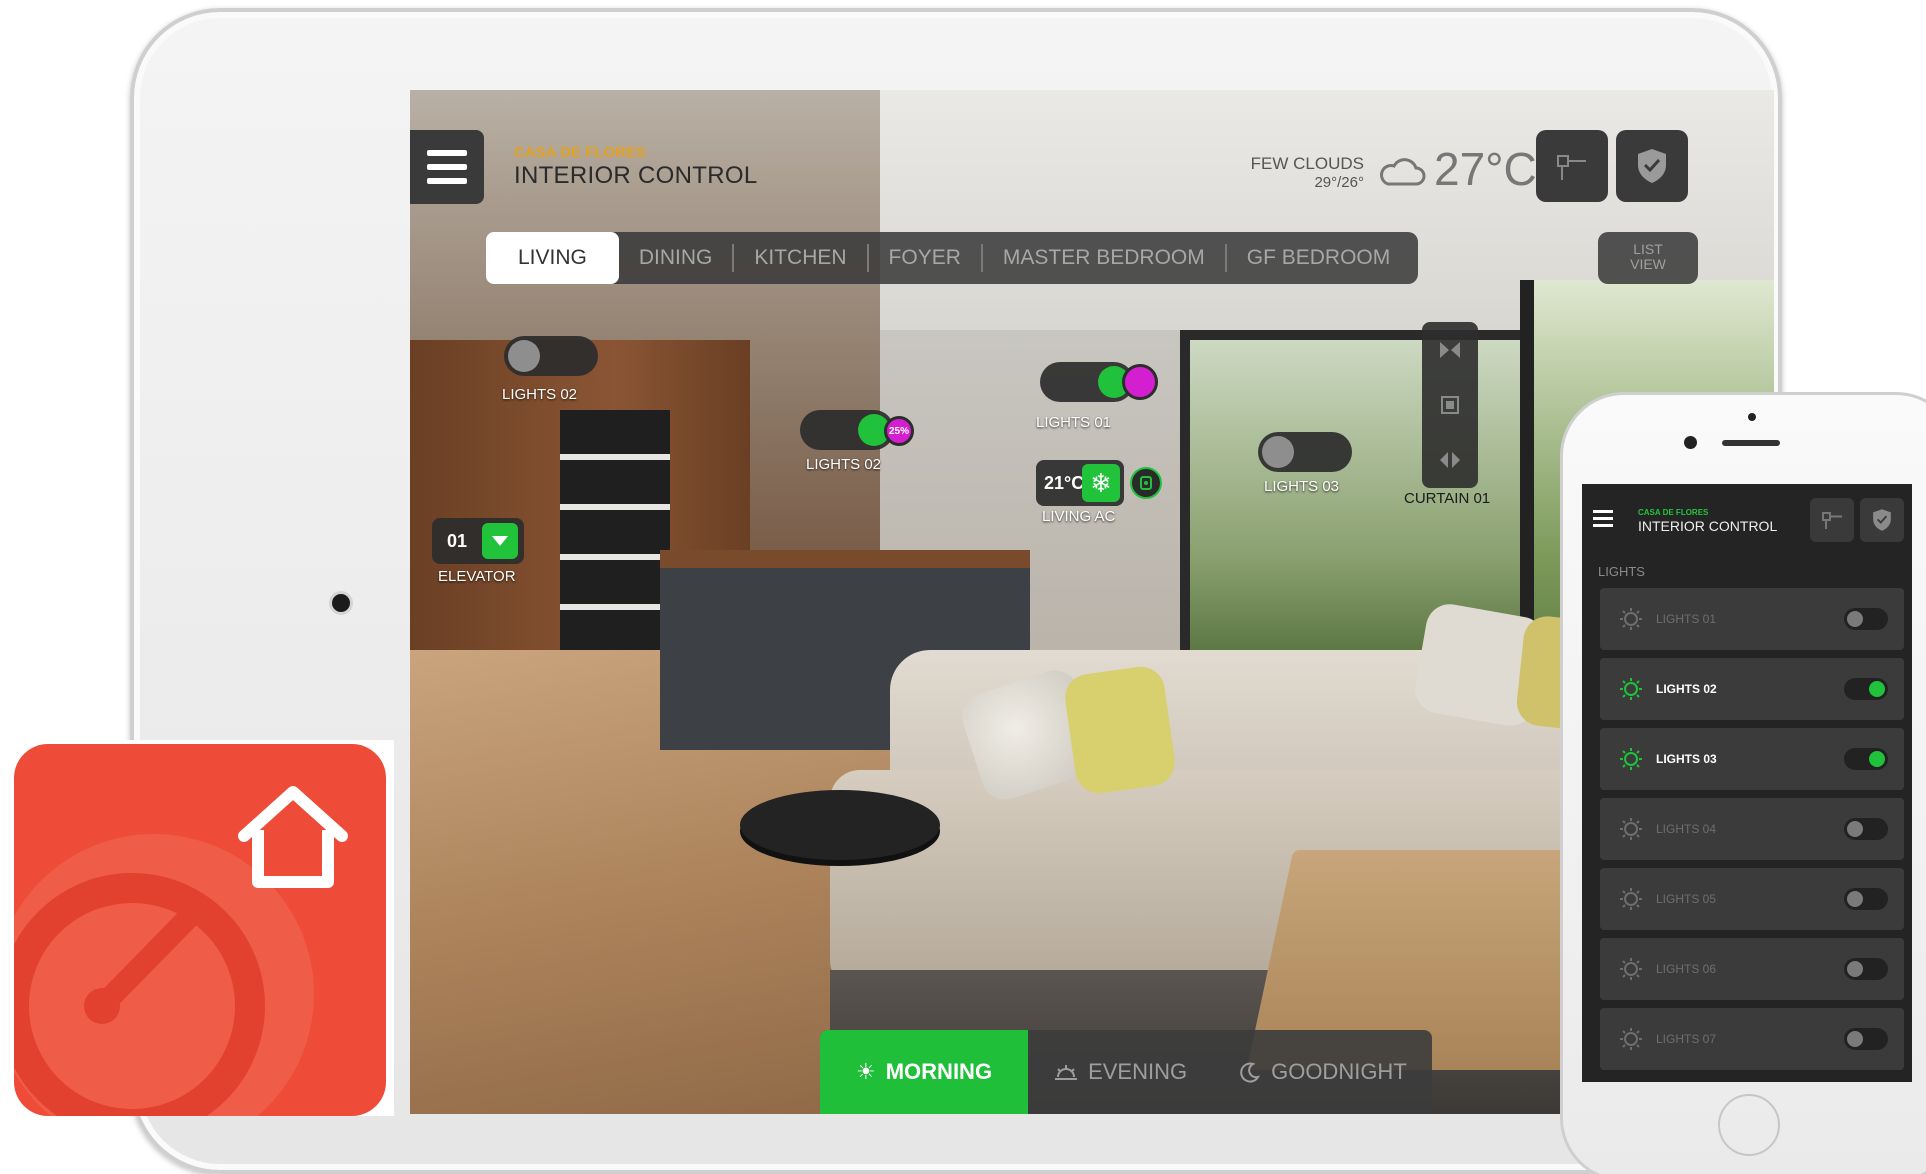 The width and height of the screenshot is (1926, 1174). I want to click on fan-icon, so click(1146, 483).